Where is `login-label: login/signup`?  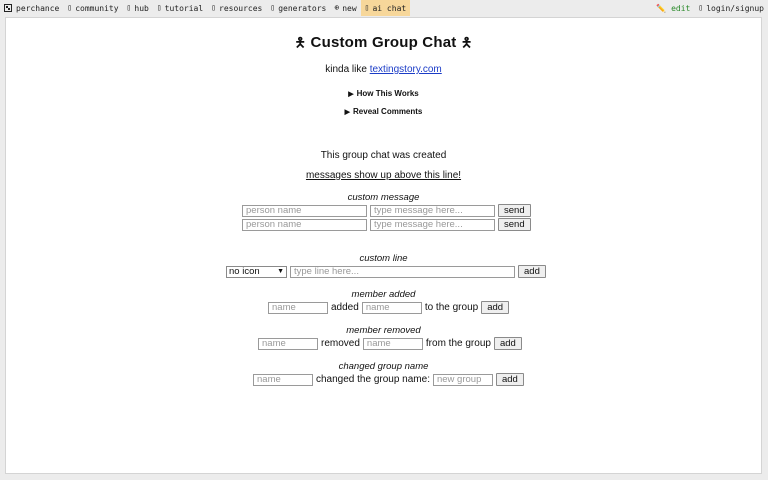
login-label: login/signup is located at coordinates (735, 8).